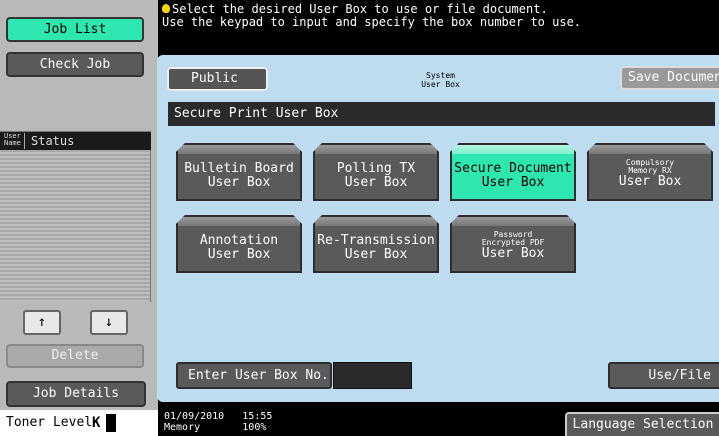  I want to click on toner-level-indicator: Toner Level K, so click(79, 423).